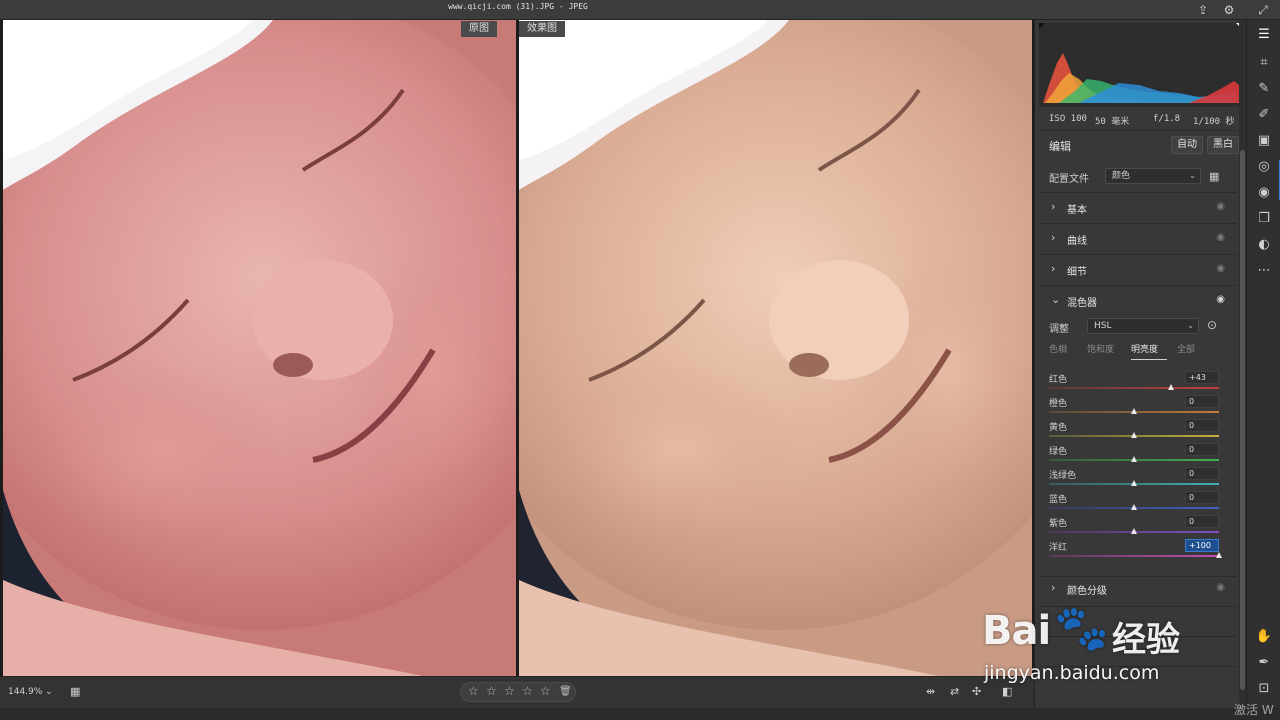  What do you see at coordinates (1263, 689) in the screenshot?
I see `toggle-icon: ⊡` at bounding box center [1263, 689].